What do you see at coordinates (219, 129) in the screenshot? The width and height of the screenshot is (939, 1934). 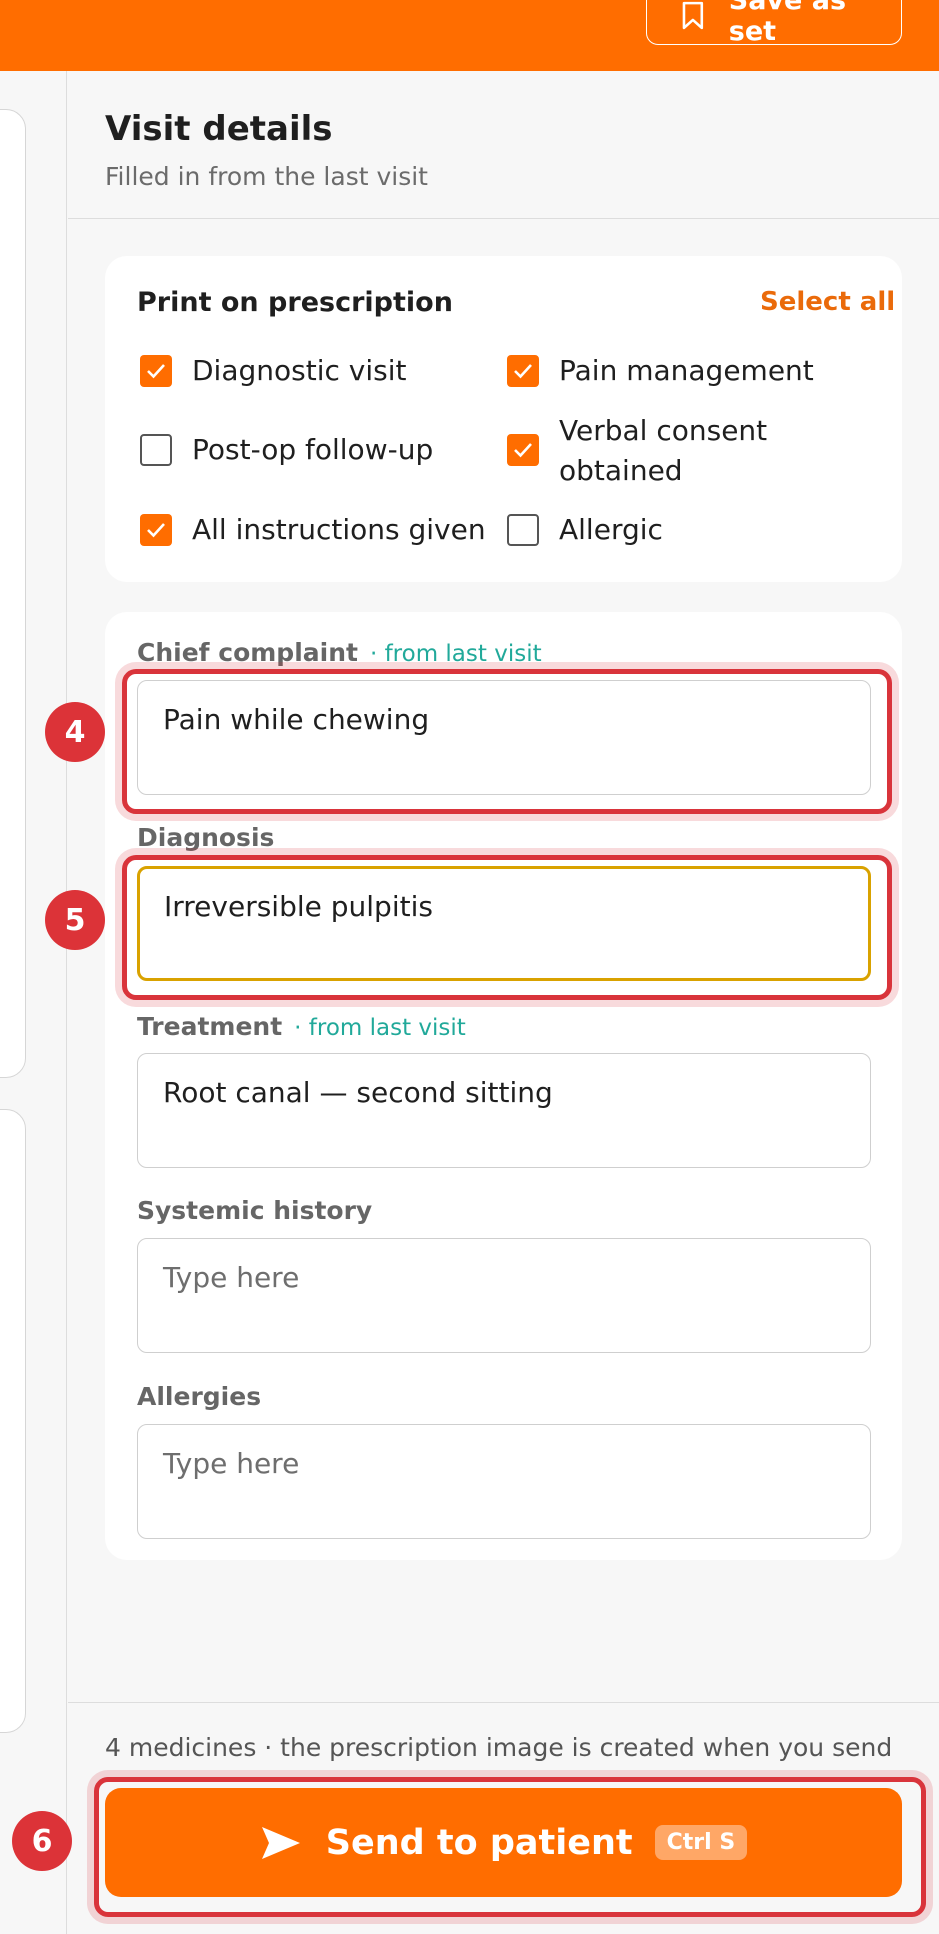 I see `page-title: Visit details` at bounding box center [219, 129].